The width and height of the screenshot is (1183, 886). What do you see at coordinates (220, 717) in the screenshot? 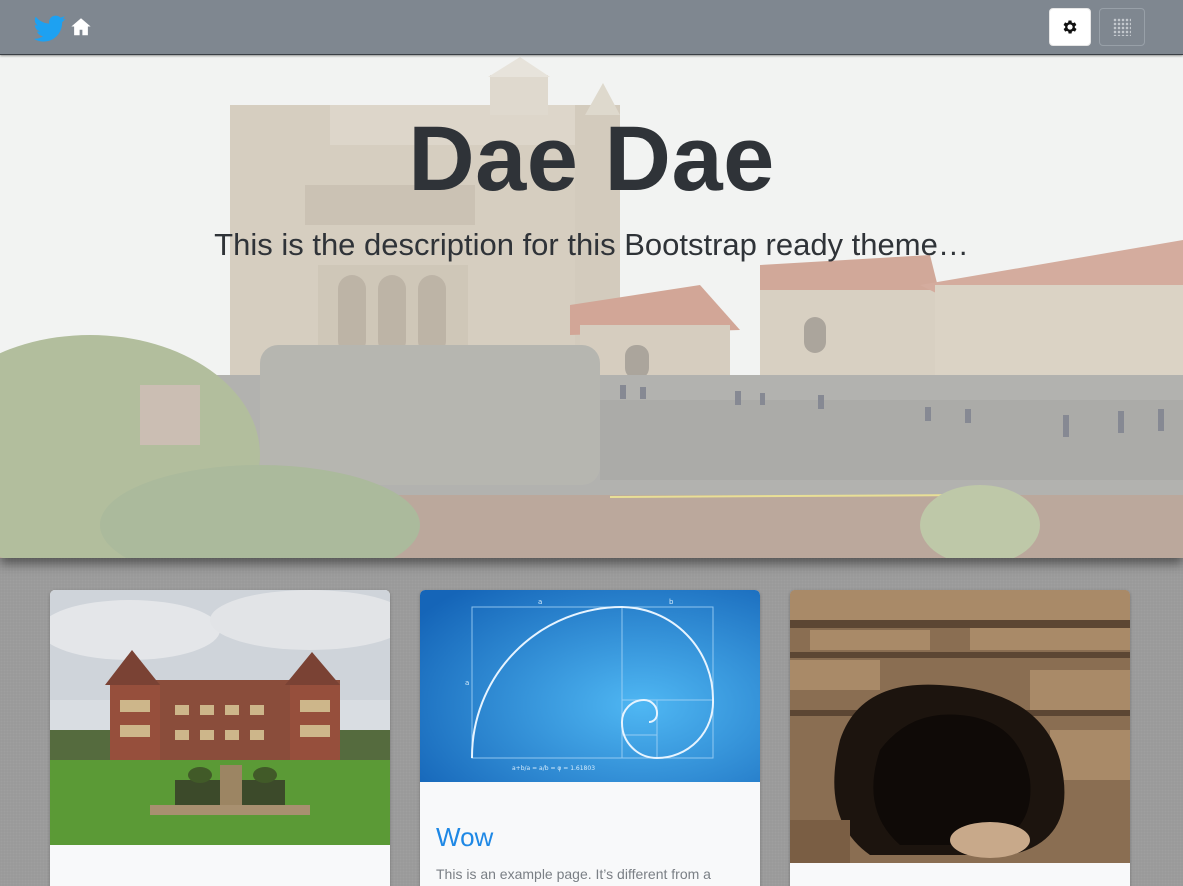
I see `manor-house-photo` at bounding box center [220, 717].